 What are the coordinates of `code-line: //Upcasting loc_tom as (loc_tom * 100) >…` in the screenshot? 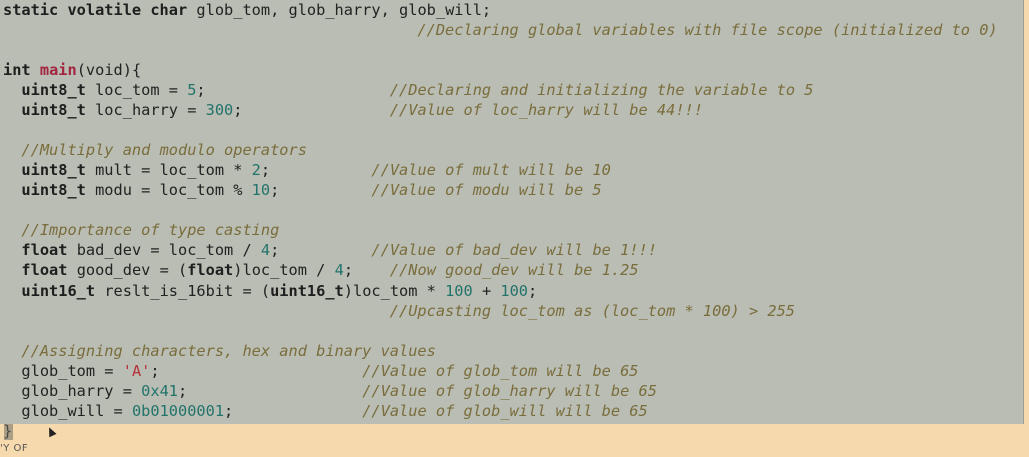 It's located at (399, 311).